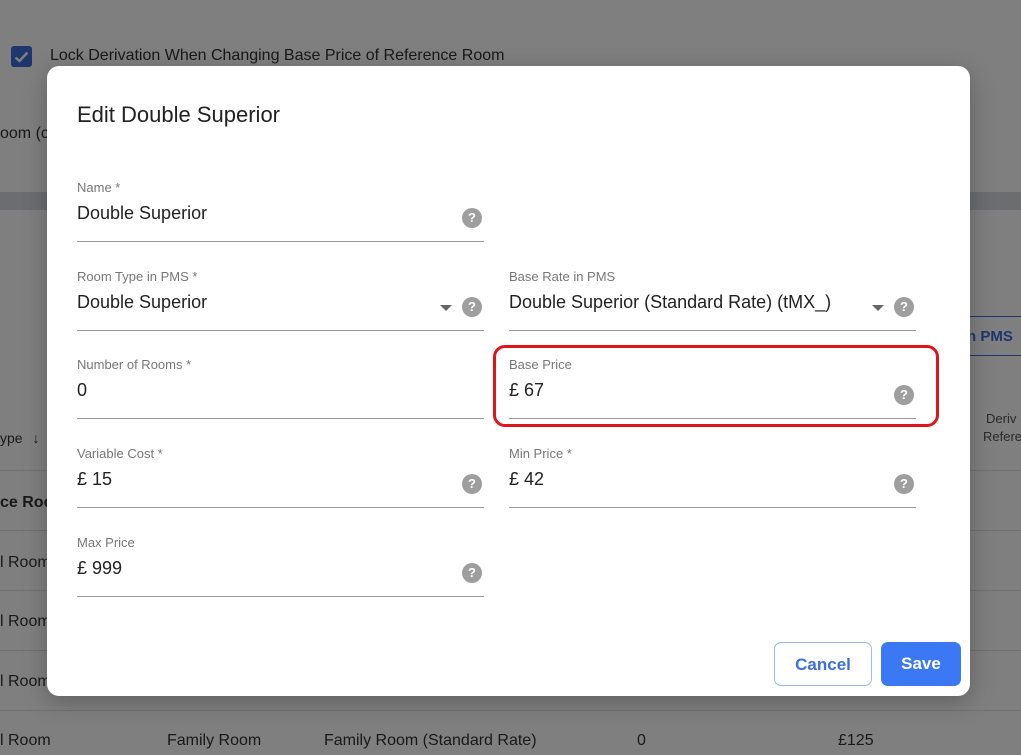 This screenshot has height=755, width=1021. What do you see at coordinates (280, 566) in the screenshot?
I see `max-price-field: Max Price £ 999 ?` at bounding box center [280, 566].